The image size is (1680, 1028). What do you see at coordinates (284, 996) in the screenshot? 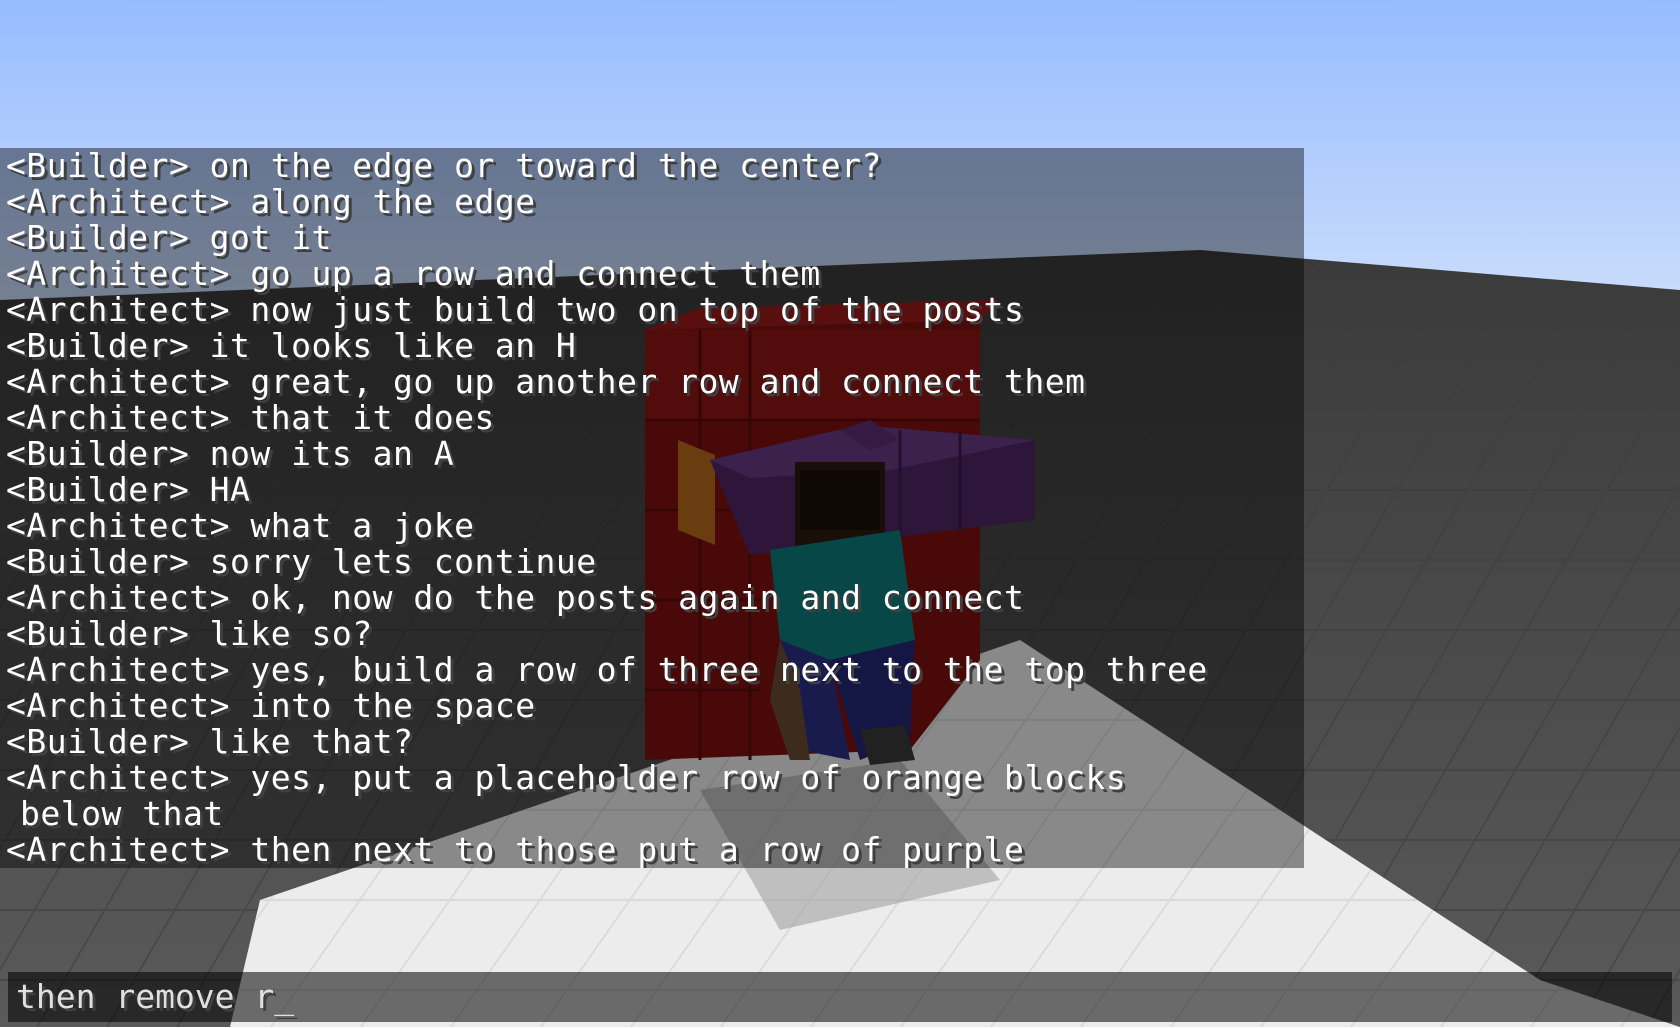
I see `text-cursor: _` at bounding box center [284, 996].